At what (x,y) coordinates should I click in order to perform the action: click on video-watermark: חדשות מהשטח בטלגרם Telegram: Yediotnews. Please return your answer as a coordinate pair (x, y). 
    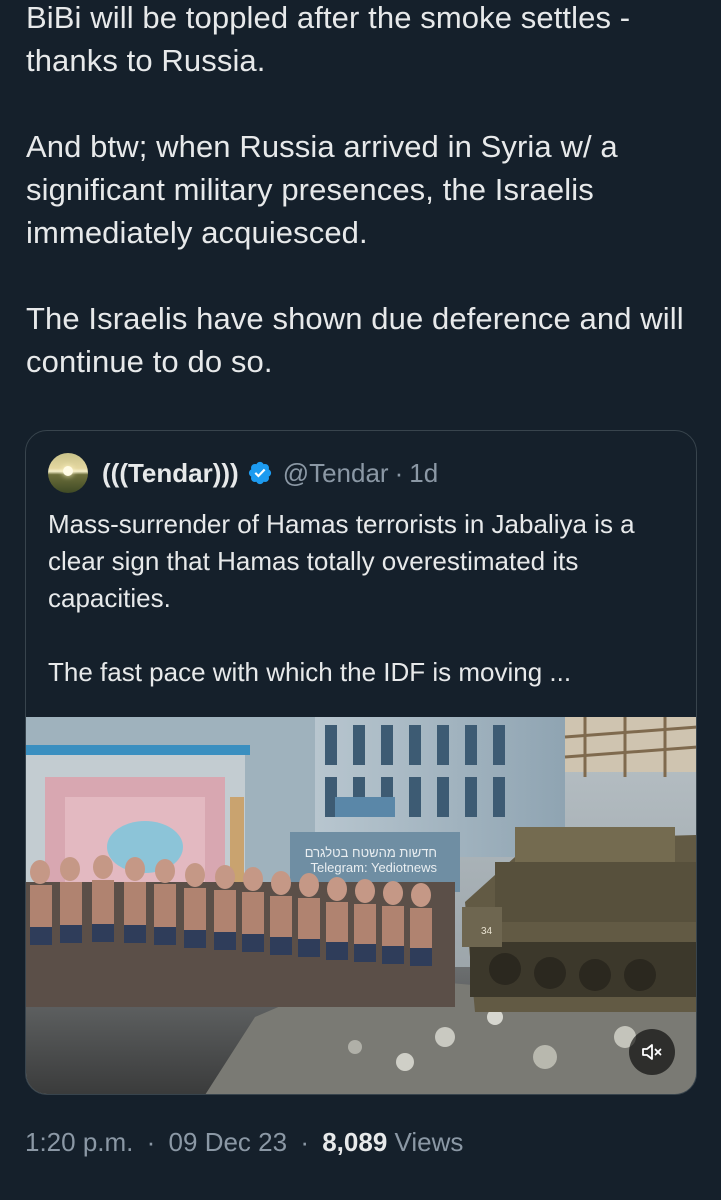
    Looking at the image, I should click on (370, 860).